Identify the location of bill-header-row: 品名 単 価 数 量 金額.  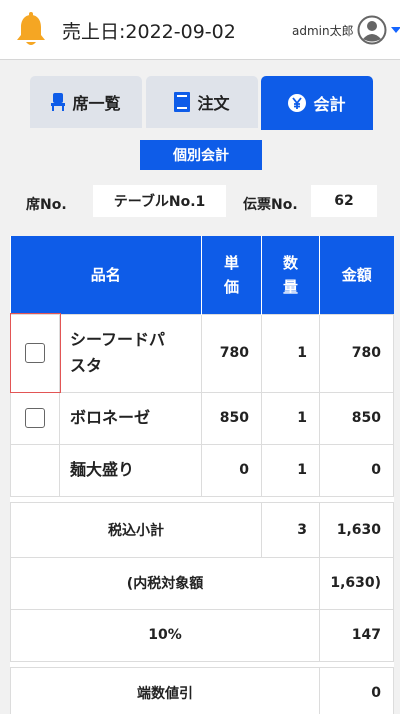
(202, 275).